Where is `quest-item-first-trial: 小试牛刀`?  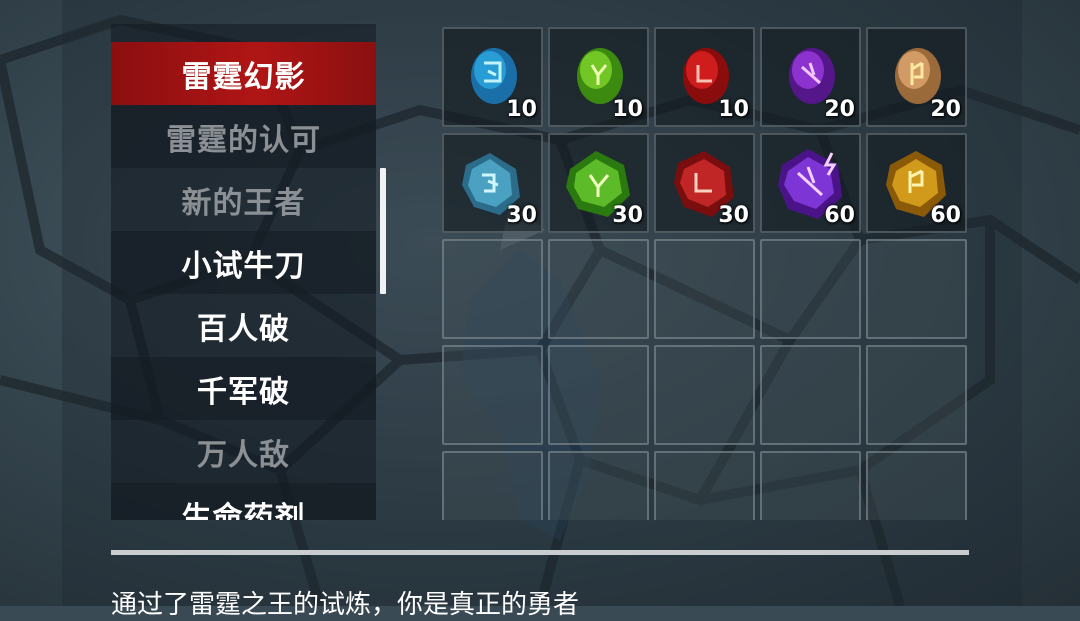 quest-item-first-trial: 小试牛刀 is located at coordinates (243, 262).